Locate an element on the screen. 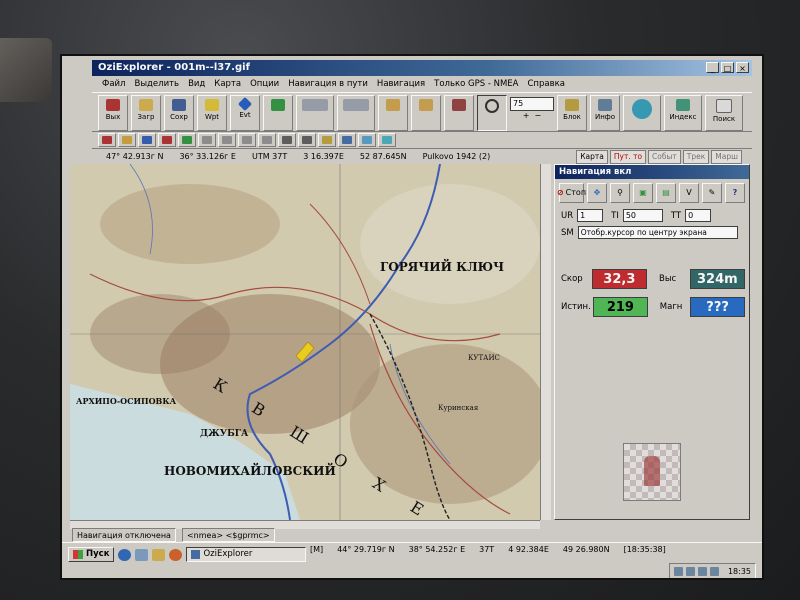  tool-nmr is located at coordinates (287, 140).